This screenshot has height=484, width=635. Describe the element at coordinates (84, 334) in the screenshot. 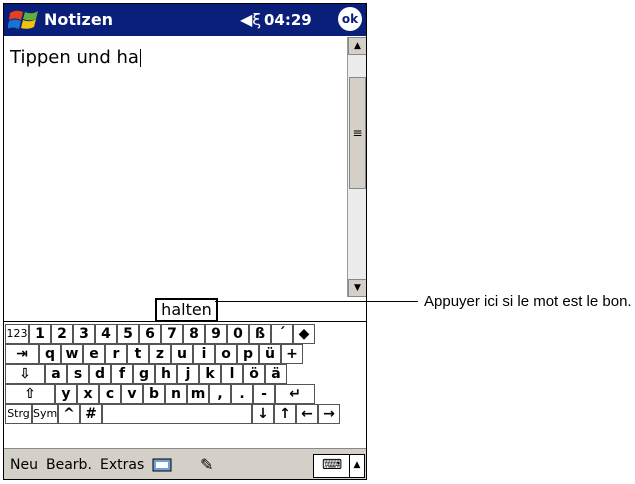

I see `key: 3` at that location.